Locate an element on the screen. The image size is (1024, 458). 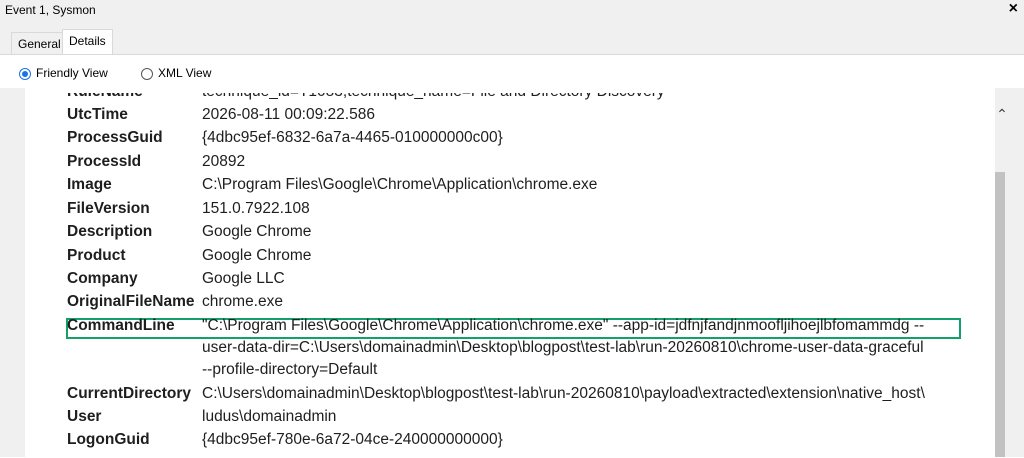
field-label: UtcTime is located at coordinates (97, 114).